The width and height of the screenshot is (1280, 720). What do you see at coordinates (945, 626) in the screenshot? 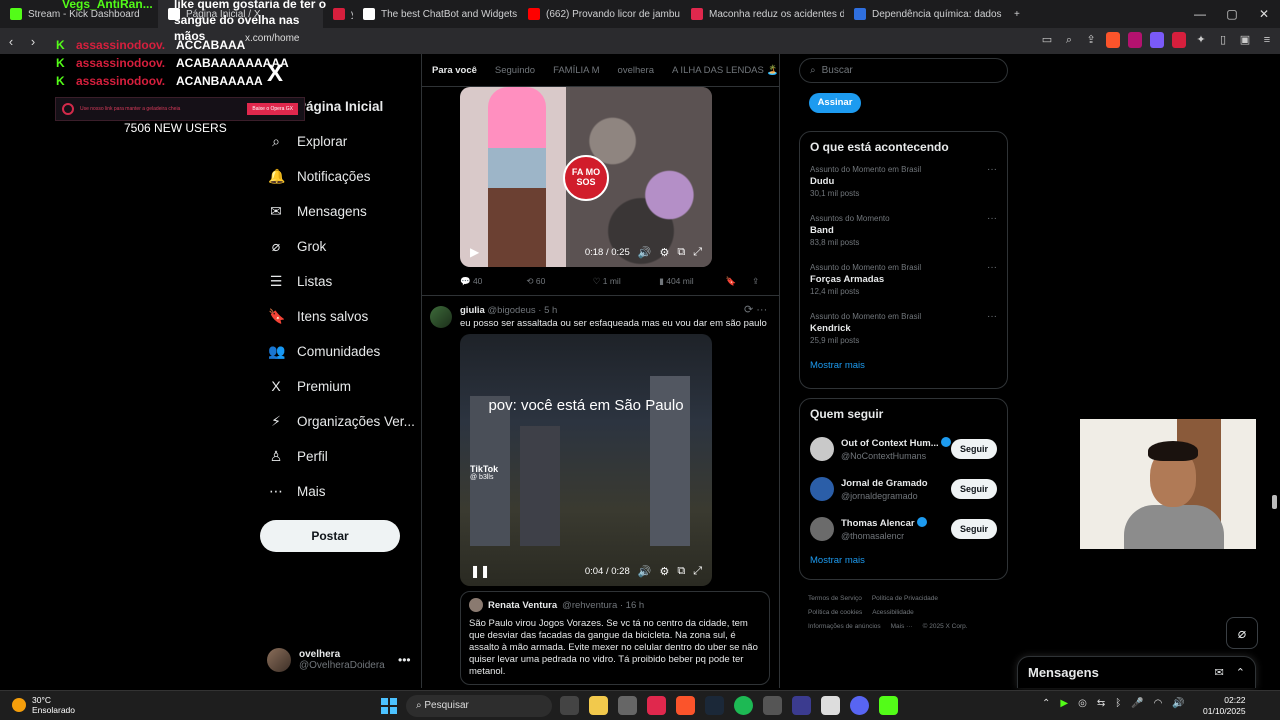
I see `footer-link: © 2025 X Corp.` at bounding box center [945, 626].